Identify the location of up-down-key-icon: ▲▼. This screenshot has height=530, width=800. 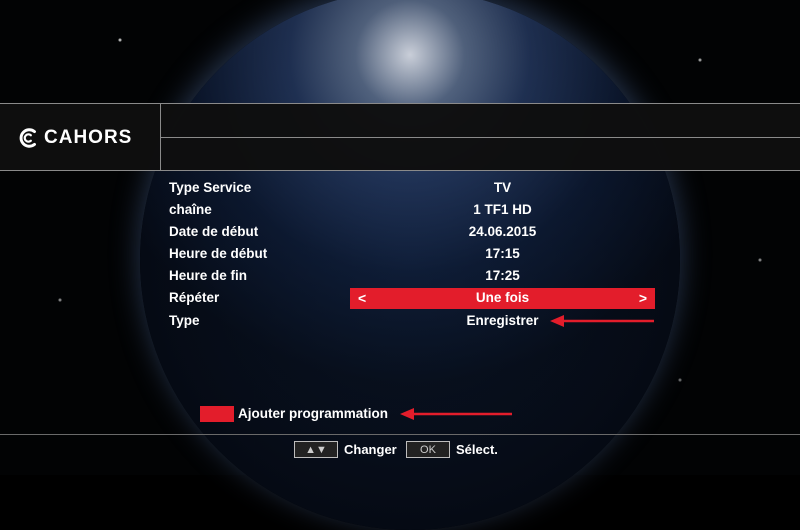
(316, 449).